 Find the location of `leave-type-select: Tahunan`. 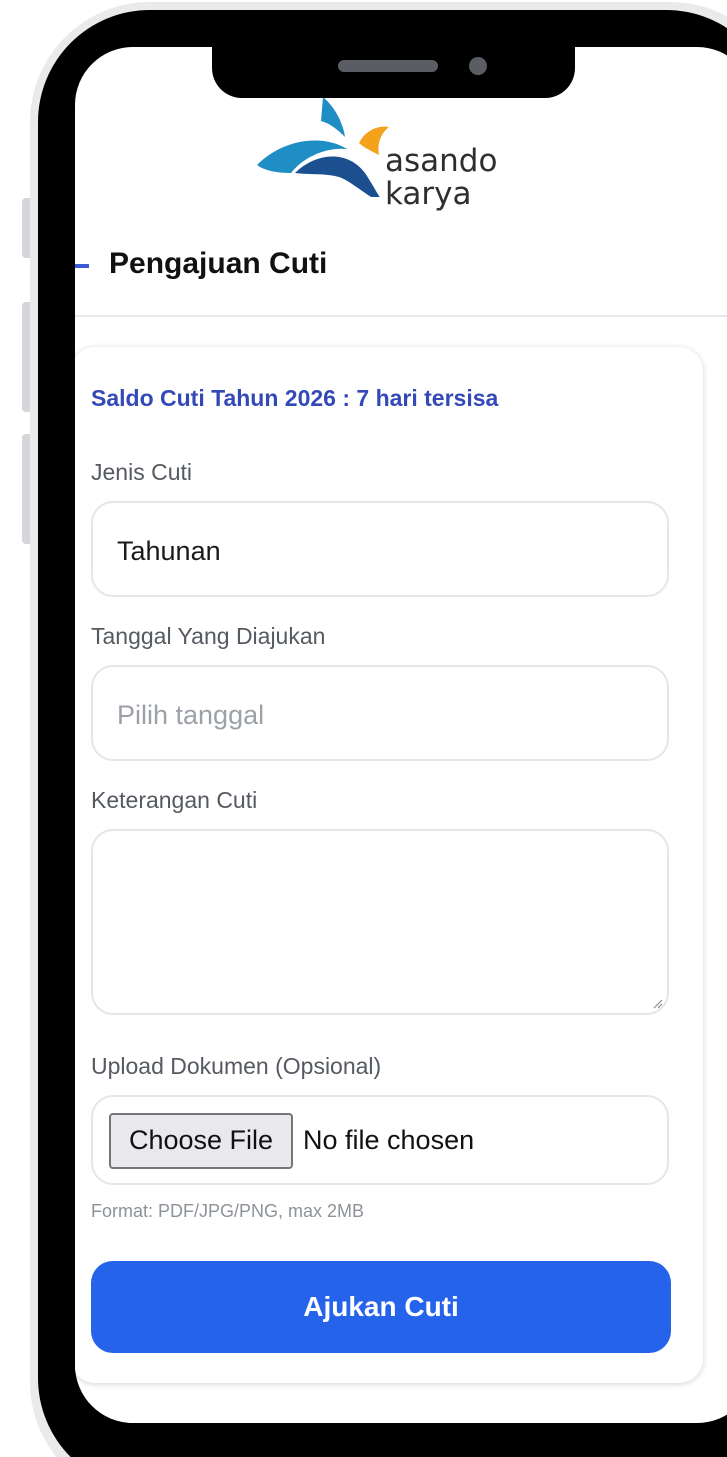

leave-type-select: Tahunan is located at coordinates (380, 549).